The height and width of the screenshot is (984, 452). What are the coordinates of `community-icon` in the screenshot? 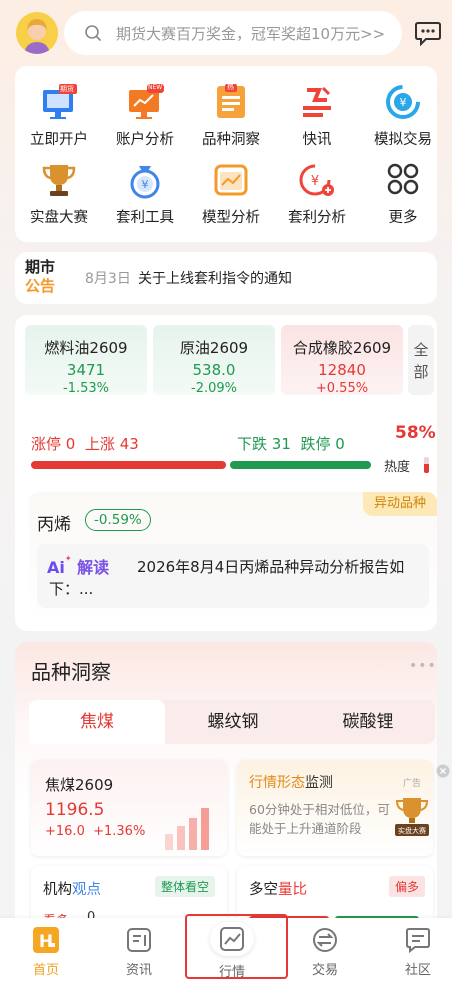 It's located at (418, 940).